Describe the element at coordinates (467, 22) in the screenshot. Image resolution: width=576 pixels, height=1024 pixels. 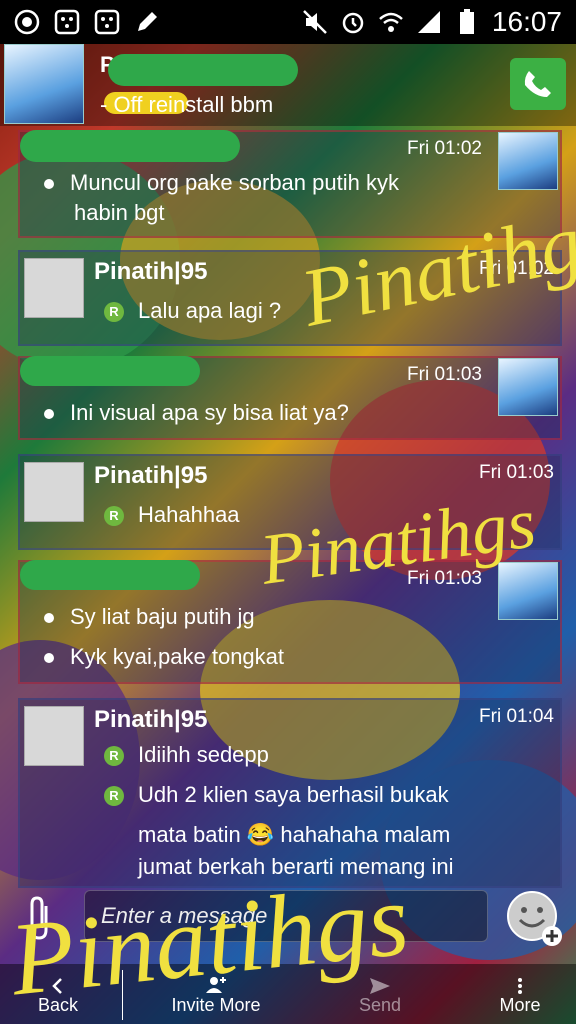
I see `battery-icon` at that location.